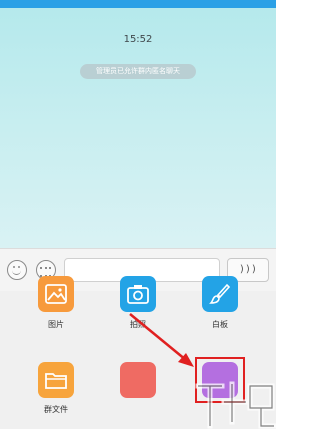 The width and height of the screenshot is (320, 429). What do you see at coordinates (138, 4) in the screenshot?
I see `status-bar` at bounding box center [138, 4].